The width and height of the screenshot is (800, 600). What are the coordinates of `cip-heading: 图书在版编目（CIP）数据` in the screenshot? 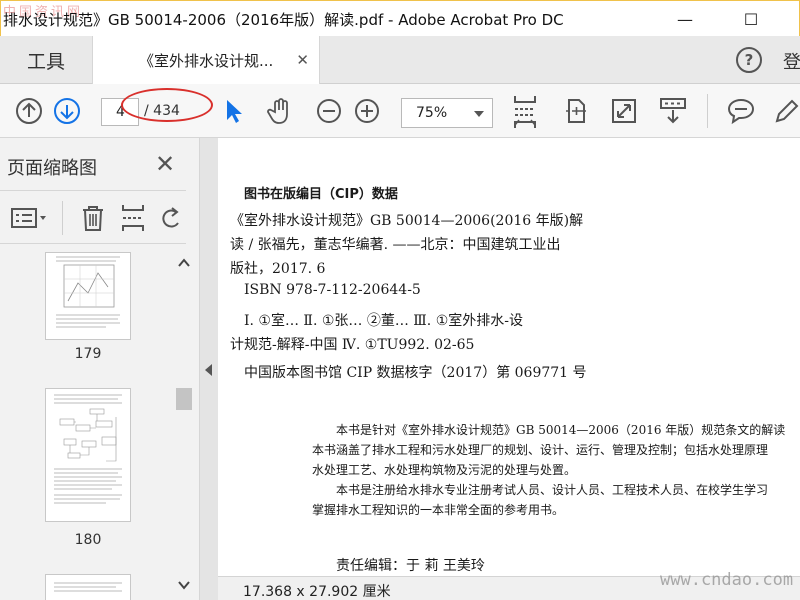 It's located at (321, 194).